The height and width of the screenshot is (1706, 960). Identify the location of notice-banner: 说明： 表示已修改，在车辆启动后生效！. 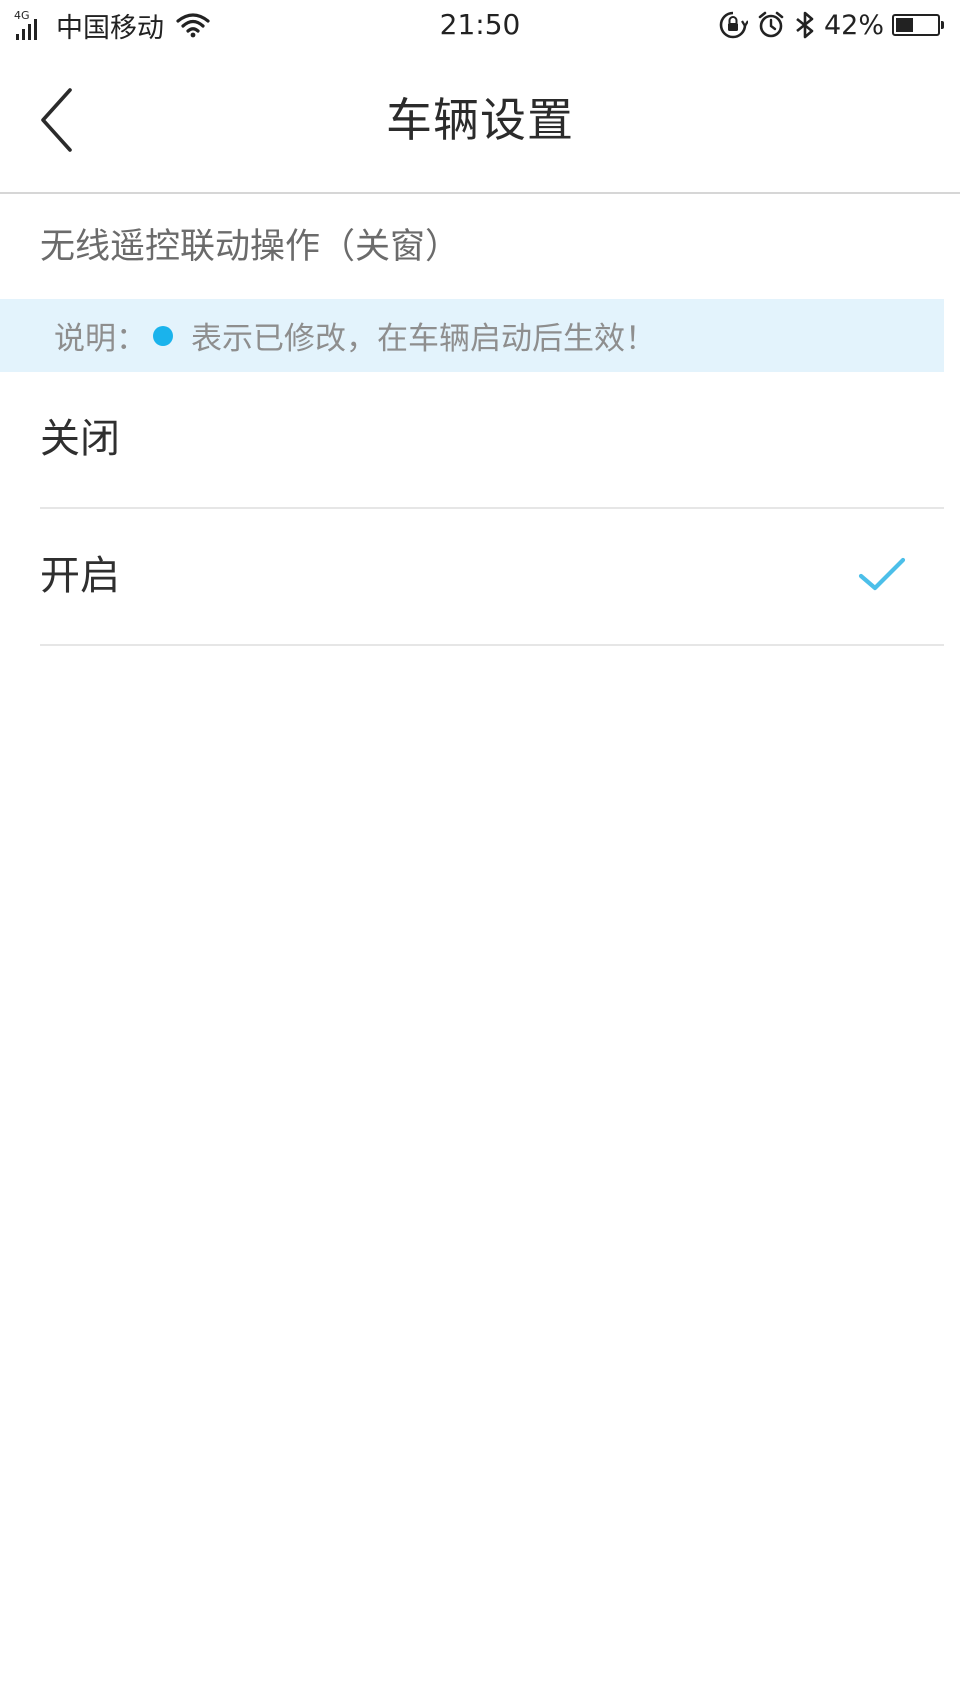
(472, 335).